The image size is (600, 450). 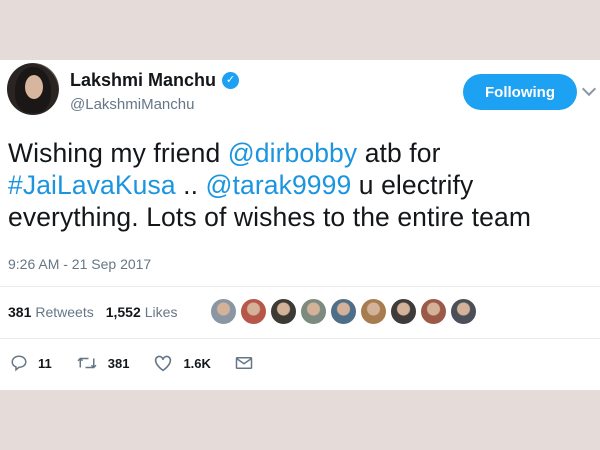 I want to click on tweet-text-segment: u electrify, so click(x=412, y=185).